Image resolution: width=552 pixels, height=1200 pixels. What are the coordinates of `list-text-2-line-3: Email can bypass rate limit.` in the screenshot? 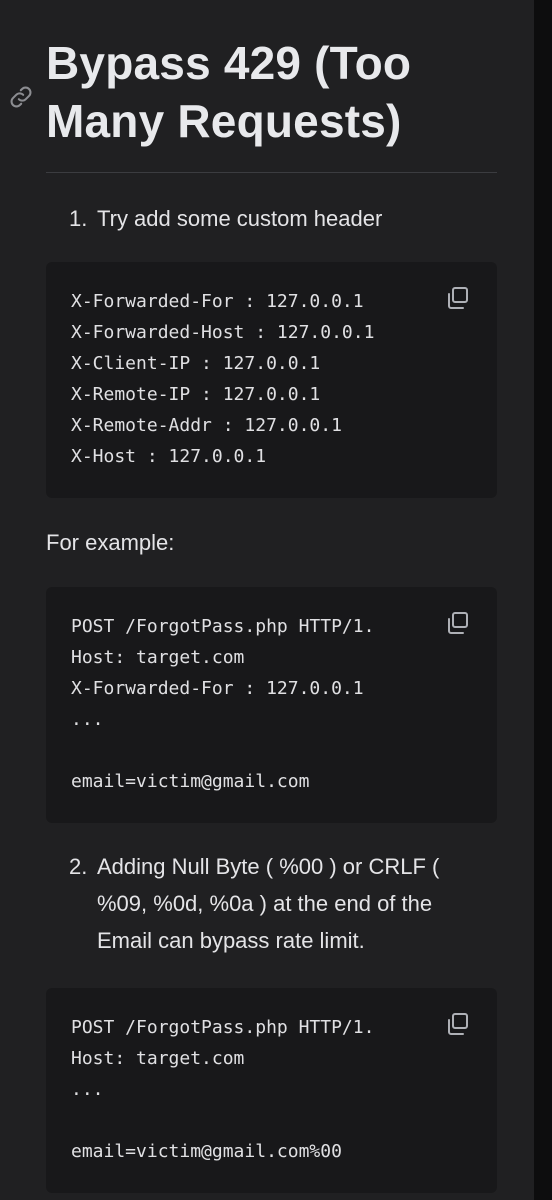 It's located at (231, 940).